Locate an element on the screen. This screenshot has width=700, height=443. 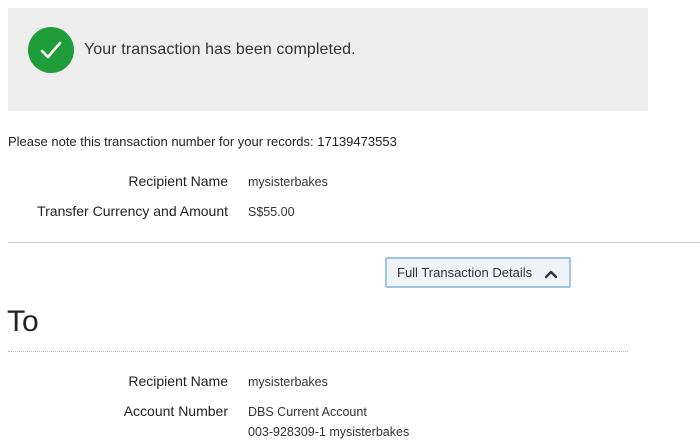
checkmark-circle-icon is located at coordinates (51, 50).